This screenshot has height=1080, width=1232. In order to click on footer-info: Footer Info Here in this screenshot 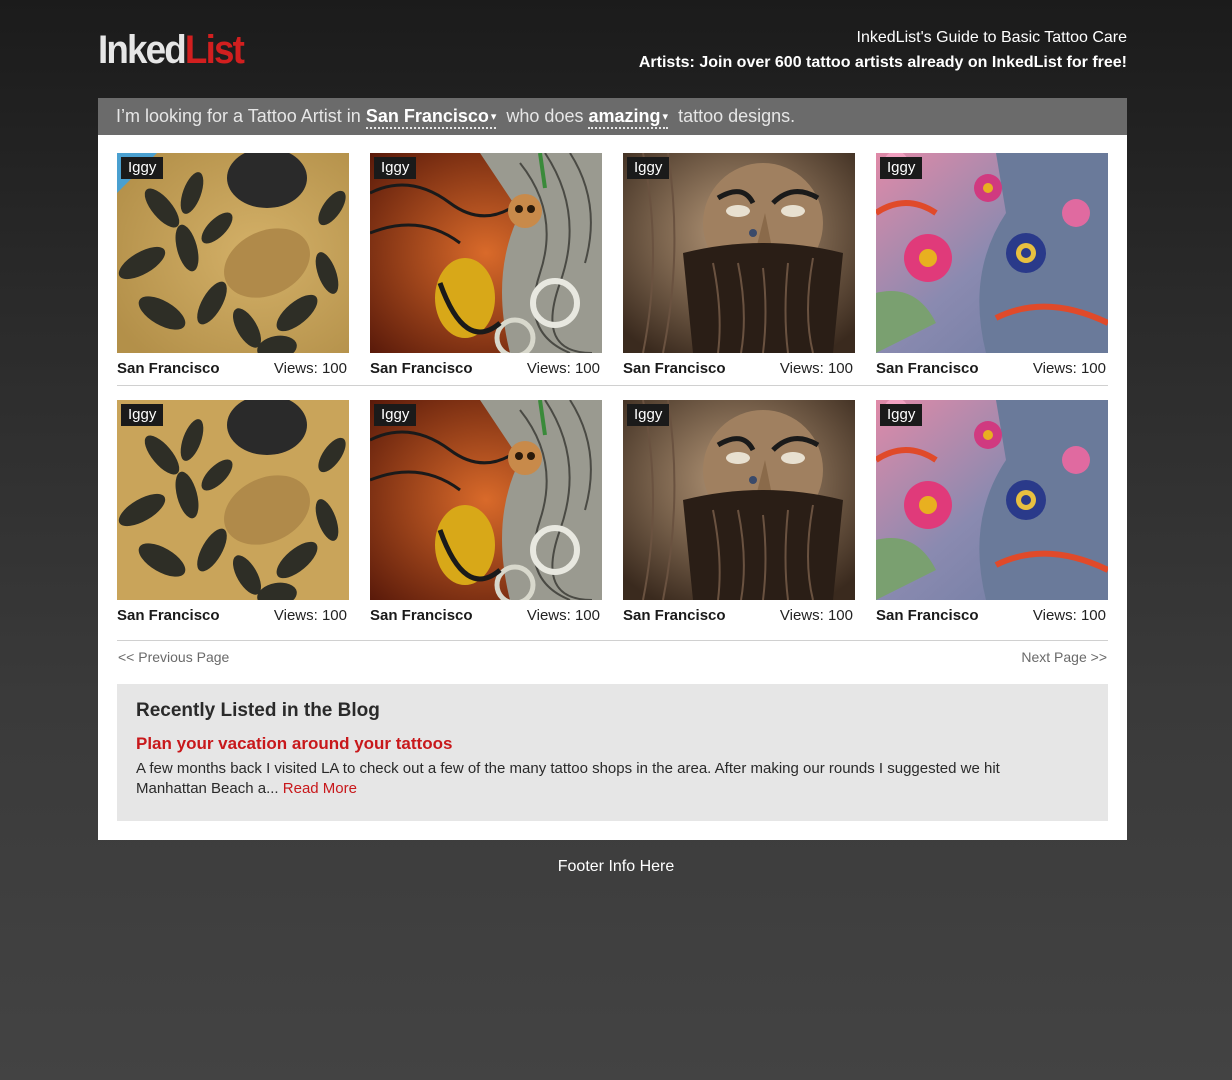, I will do `click(616, 866)`.